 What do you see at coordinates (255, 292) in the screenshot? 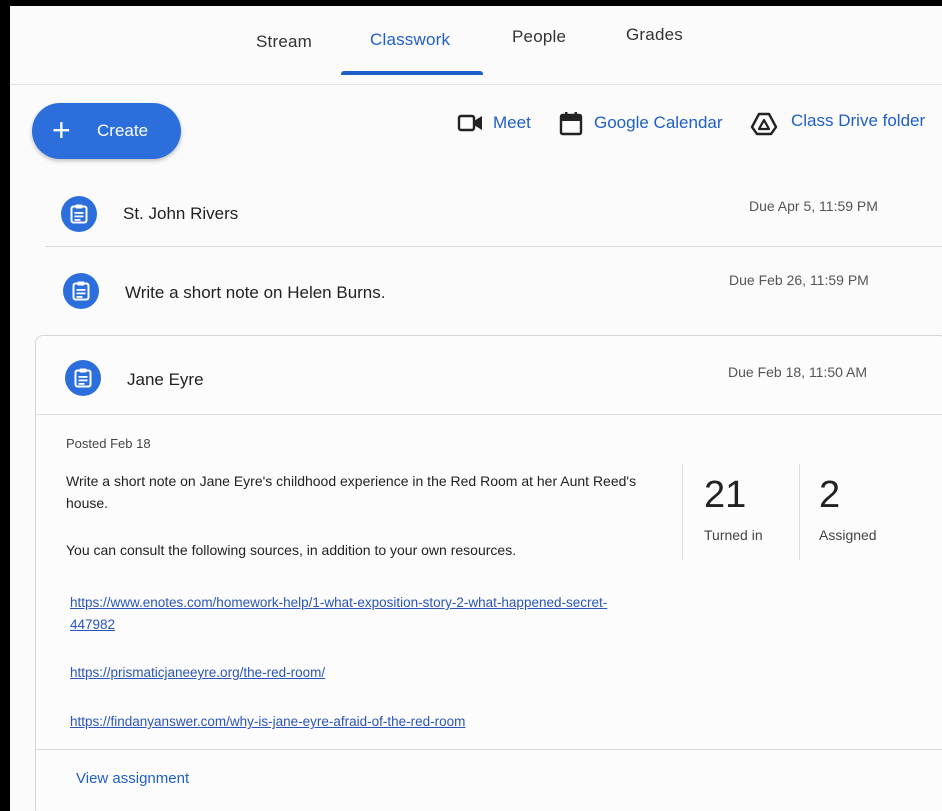
I see `assignment-title: Write a short note on Helen Burns.` at bounding box center [255, 292].